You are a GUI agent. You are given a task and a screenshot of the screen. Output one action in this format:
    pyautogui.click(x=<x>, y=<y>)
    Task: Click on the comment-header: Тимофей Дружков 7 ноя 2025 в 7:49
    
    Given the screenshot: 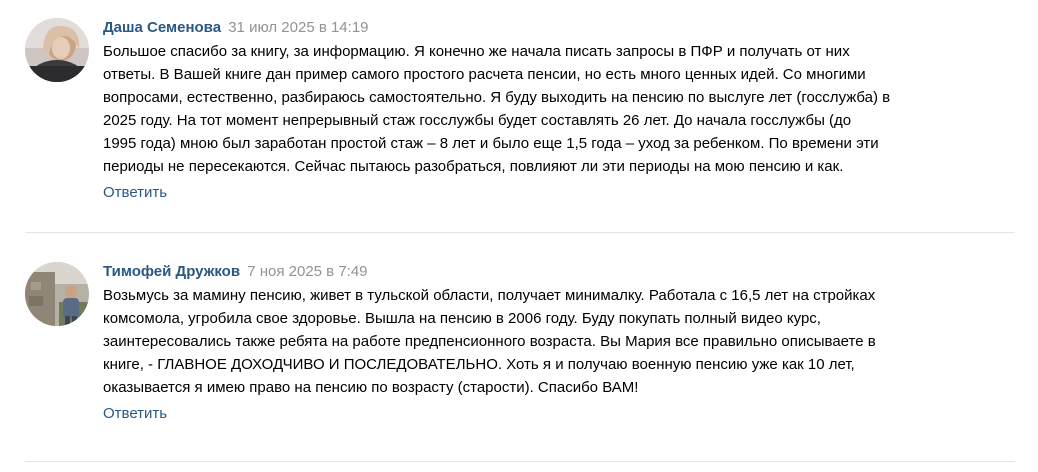 What is the action you would take?
    pyautogui.click(x=553, y=273)
    